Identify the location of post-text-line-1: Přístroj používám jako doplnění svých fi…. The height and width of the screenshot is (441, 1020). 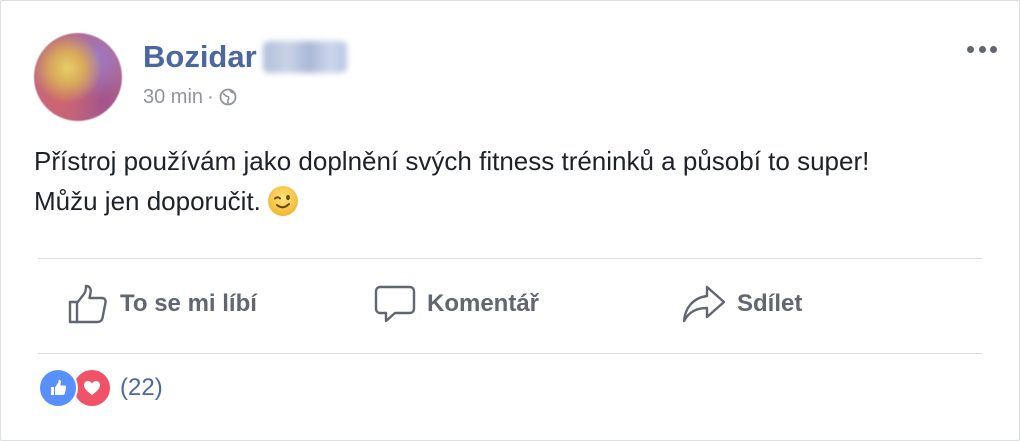
(452, 161).